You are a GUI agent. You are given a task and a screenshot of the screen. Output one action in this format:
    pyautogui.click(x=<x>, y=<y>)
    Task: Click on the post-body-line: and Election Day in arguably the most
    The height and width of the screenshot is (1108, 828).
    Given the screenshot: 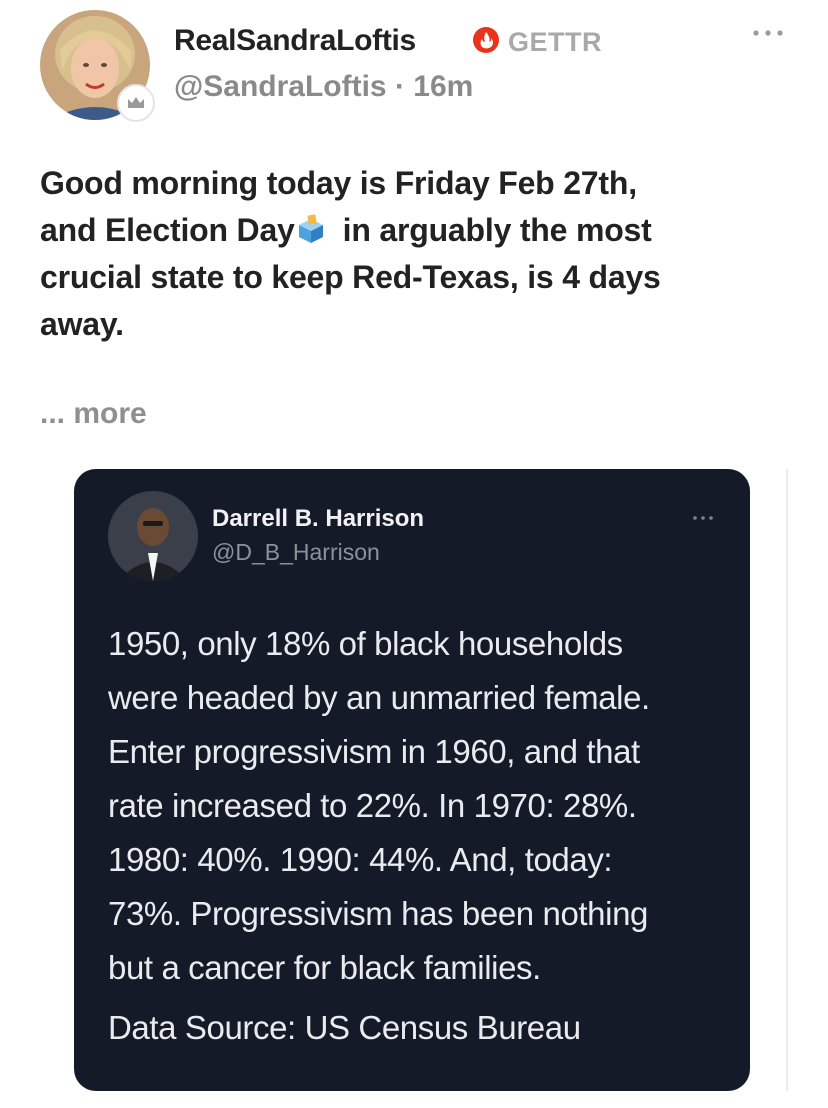 What is the action you would take?
    pyautogui.click(x=420, y=230)
    